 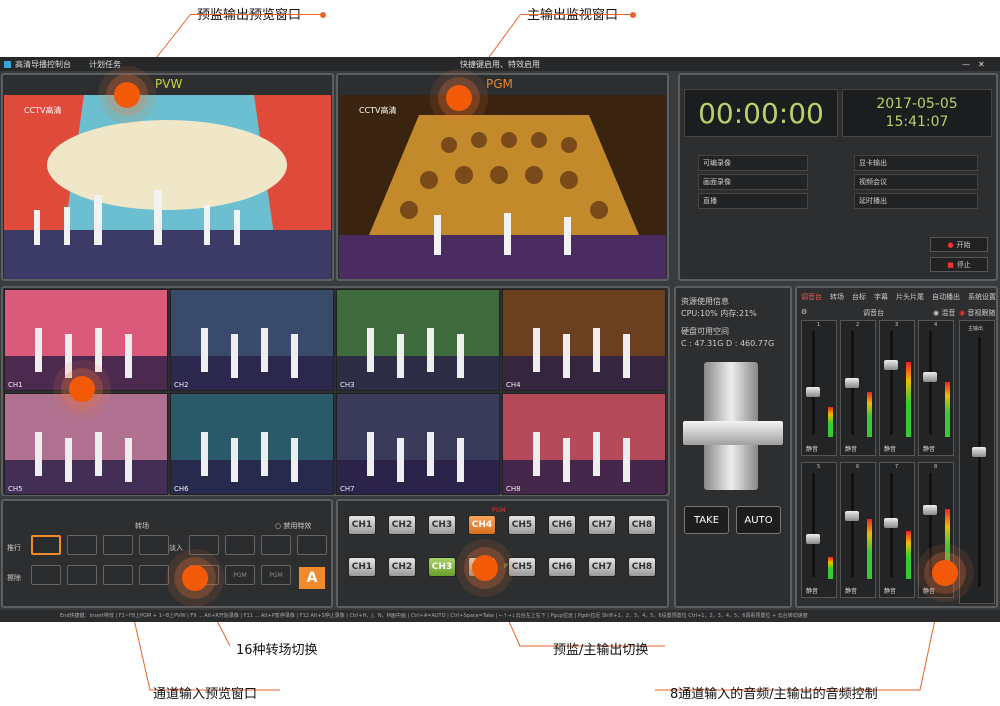 What do you see at coordinates (979, 452) in the screenshot?
I see `master-knob` at bounding box center [979, 452].